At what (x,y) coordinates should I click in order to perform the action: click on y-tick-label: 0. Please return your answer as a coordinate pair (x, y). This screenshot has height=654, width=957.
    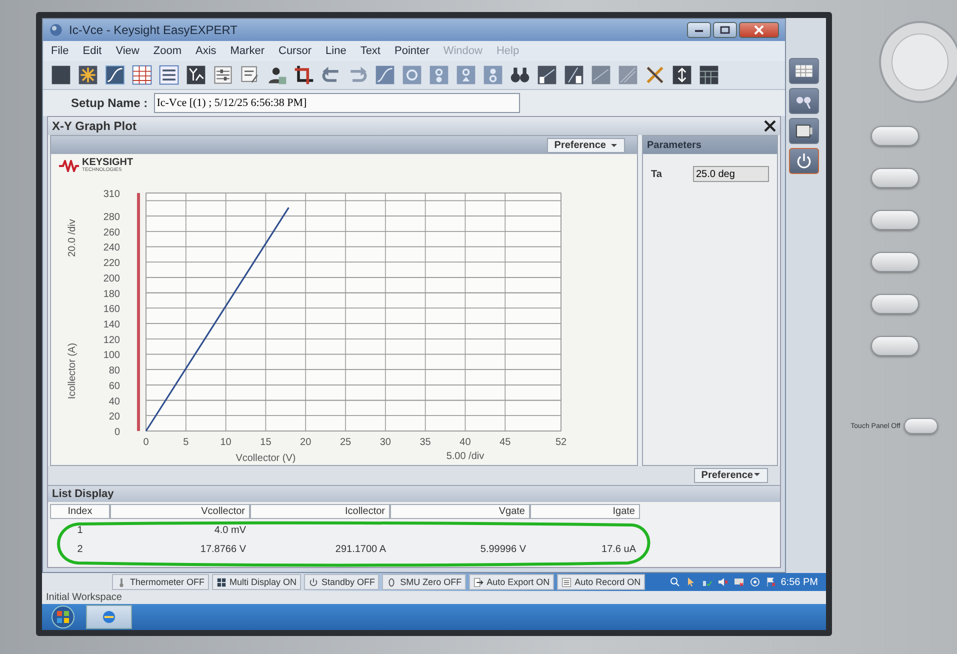
    Looking at the image, I should click on (117, 432).